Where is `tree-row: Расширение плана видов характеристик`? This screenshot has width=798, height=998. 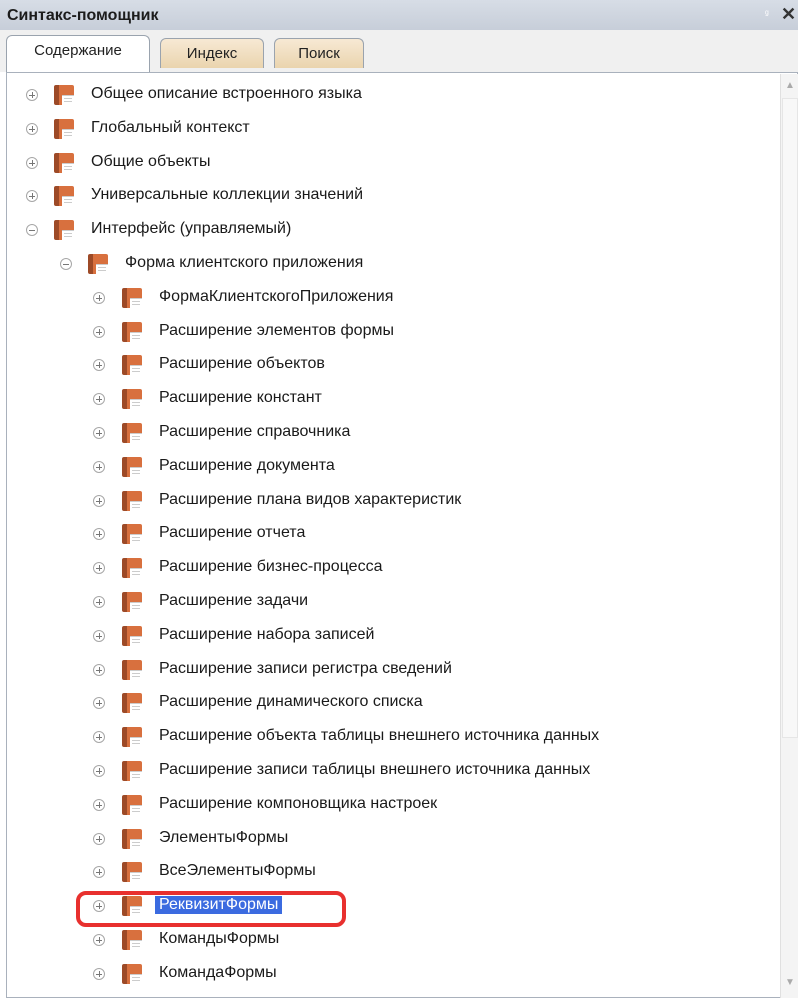
tree-row: Расширение плана видов характеристик is located at coordinates (389, 503).